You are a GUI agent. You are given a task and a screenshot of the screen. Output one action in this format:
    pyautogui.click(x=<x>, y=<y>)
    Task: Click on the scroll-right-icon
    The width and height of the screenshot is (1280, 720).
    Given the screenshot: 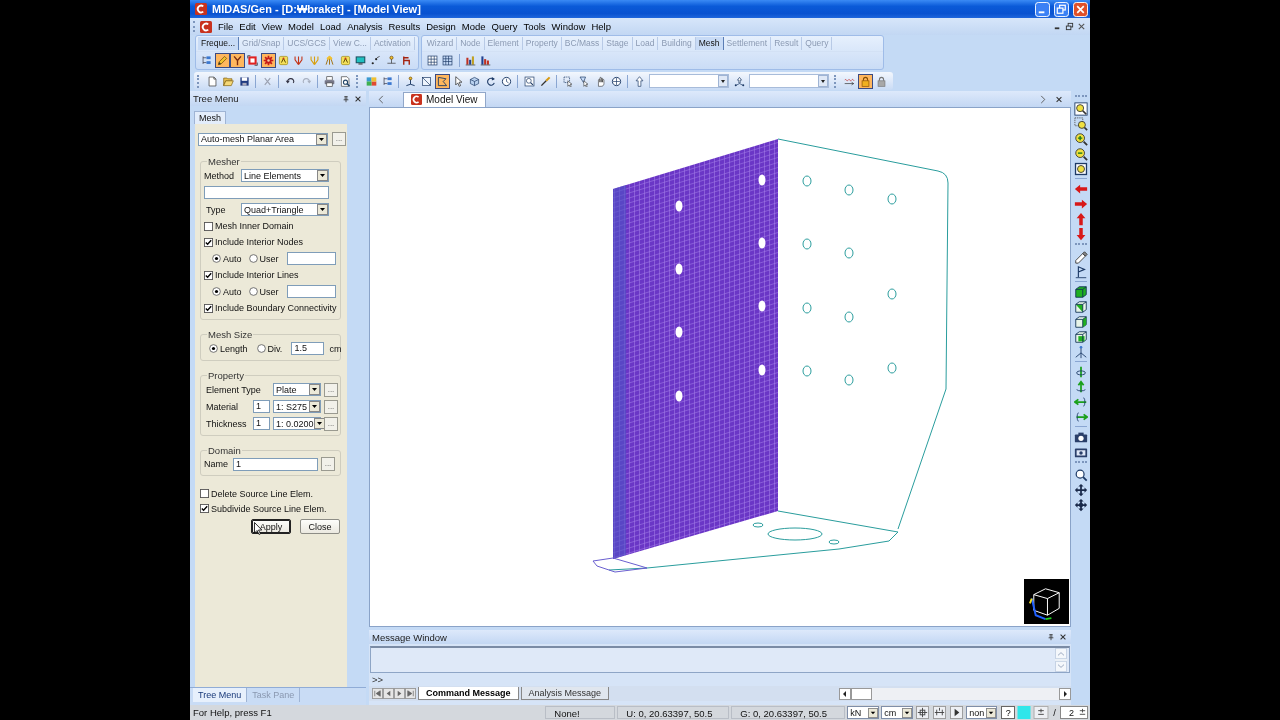 What is the action you would take?
    pyautogui.click(x=1043, y=99)
    